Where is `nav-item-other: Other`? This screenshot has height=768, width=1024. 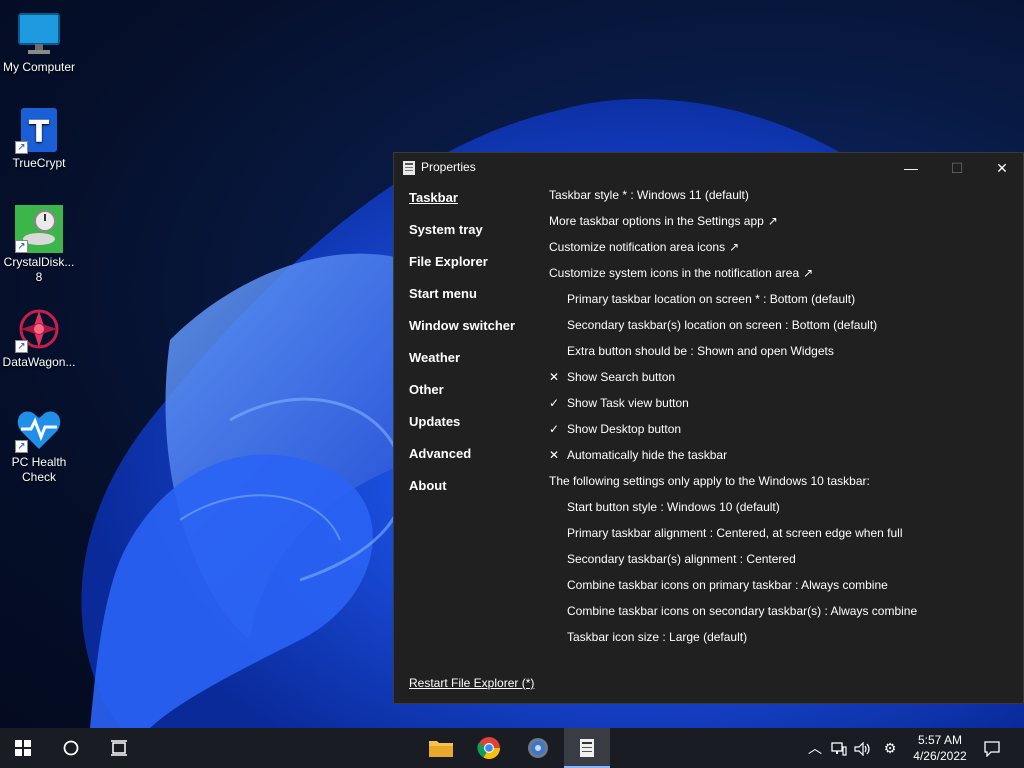 nav-item-other: Other is located at coordinates (462, 397).